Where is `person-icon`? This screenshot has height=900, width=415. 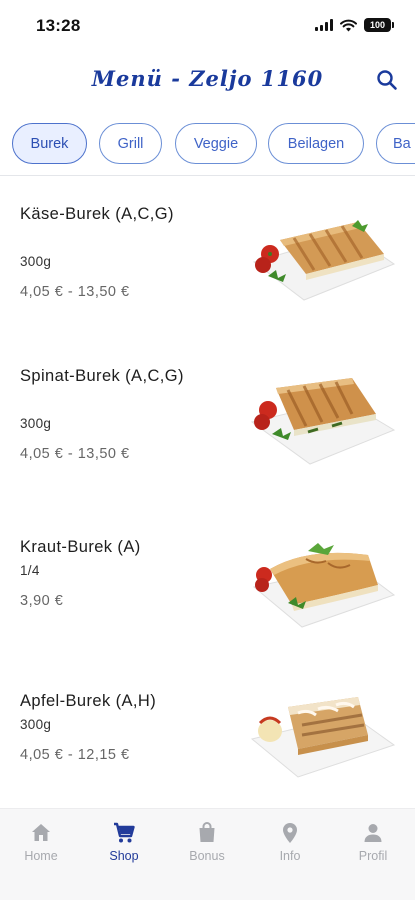 person-icon is located at coordinates (373, 833).